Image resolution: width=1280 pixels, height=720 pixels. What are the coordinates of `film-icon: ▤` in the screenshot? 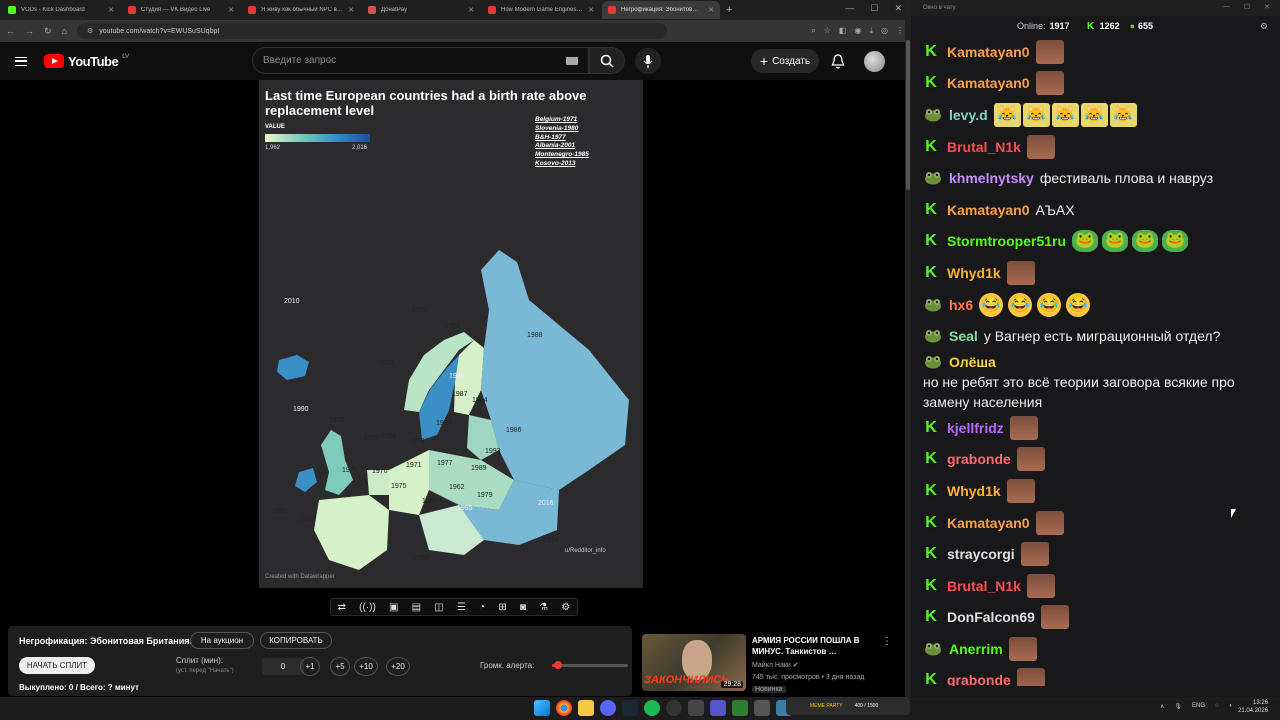 It's located at (416, 607).